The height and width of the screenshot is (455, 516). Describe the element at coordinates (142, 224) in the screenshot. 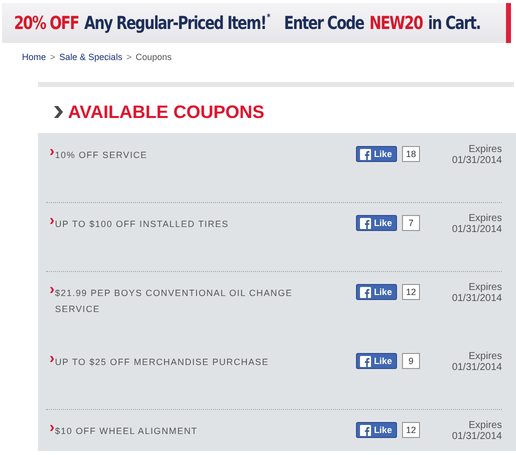

I see `coupon-title: UP TO $100 OFF INSTALLED TIRES` at that location.